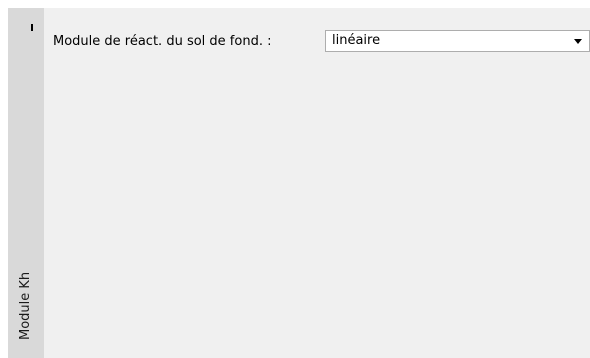 This screenshot has height=358, width=590. Describe the element at coordinates (356, 40) in the screenshot. I see `subgrade-modulus-value: linéaire` at that location.